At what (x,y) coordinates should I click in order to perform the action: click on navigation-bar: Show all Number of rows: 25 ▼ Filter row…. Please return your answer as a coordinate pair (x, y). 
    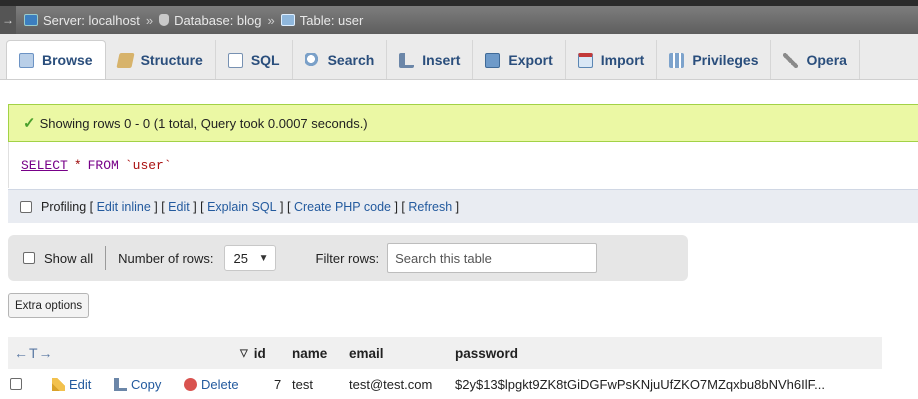
    Looking at the image, I should click on (348, 258).